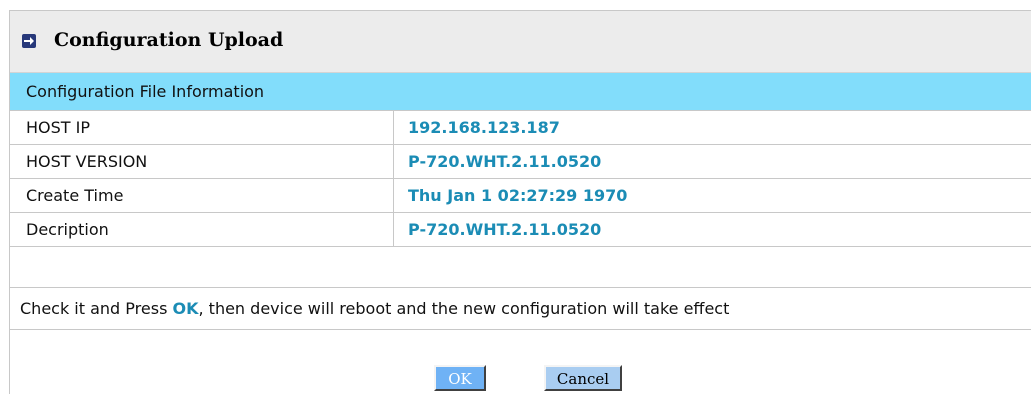 Image resolution: width=1031 pixels, height=395 pixels. I want to click on info-row-description: Decription P-720.WHT.2.11.0520, so click(520, 230).